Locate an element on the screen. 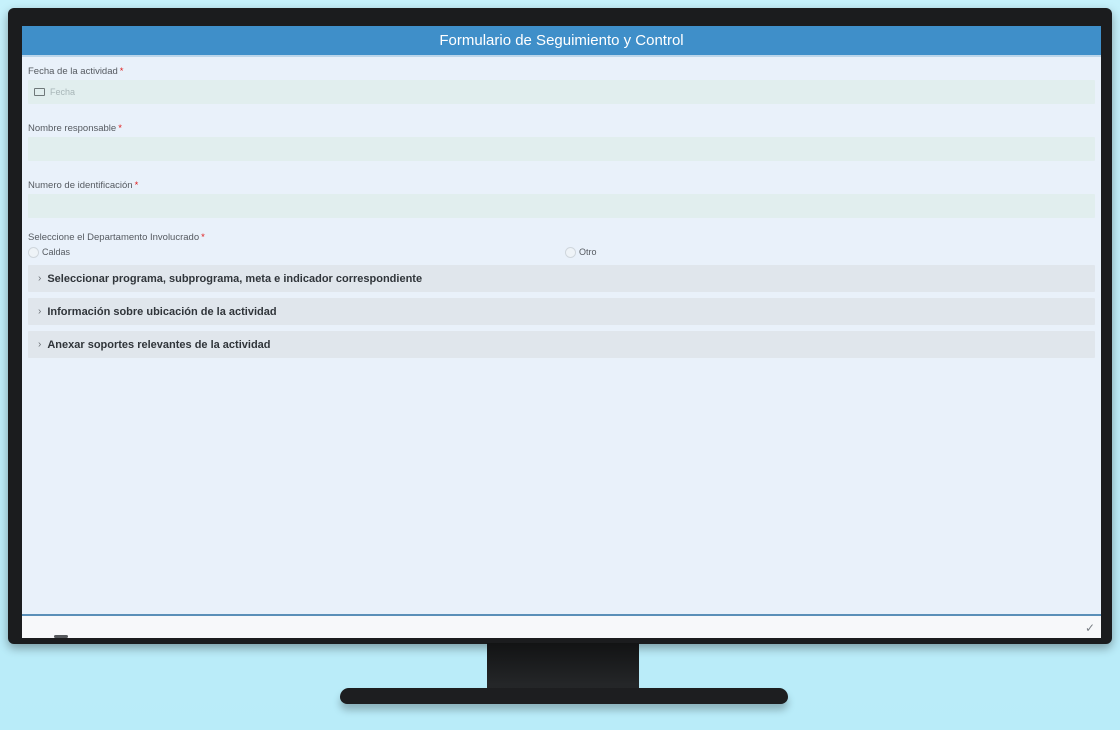  fecha-label: Fecha de la actividad * is located at coordinates (561, 71).